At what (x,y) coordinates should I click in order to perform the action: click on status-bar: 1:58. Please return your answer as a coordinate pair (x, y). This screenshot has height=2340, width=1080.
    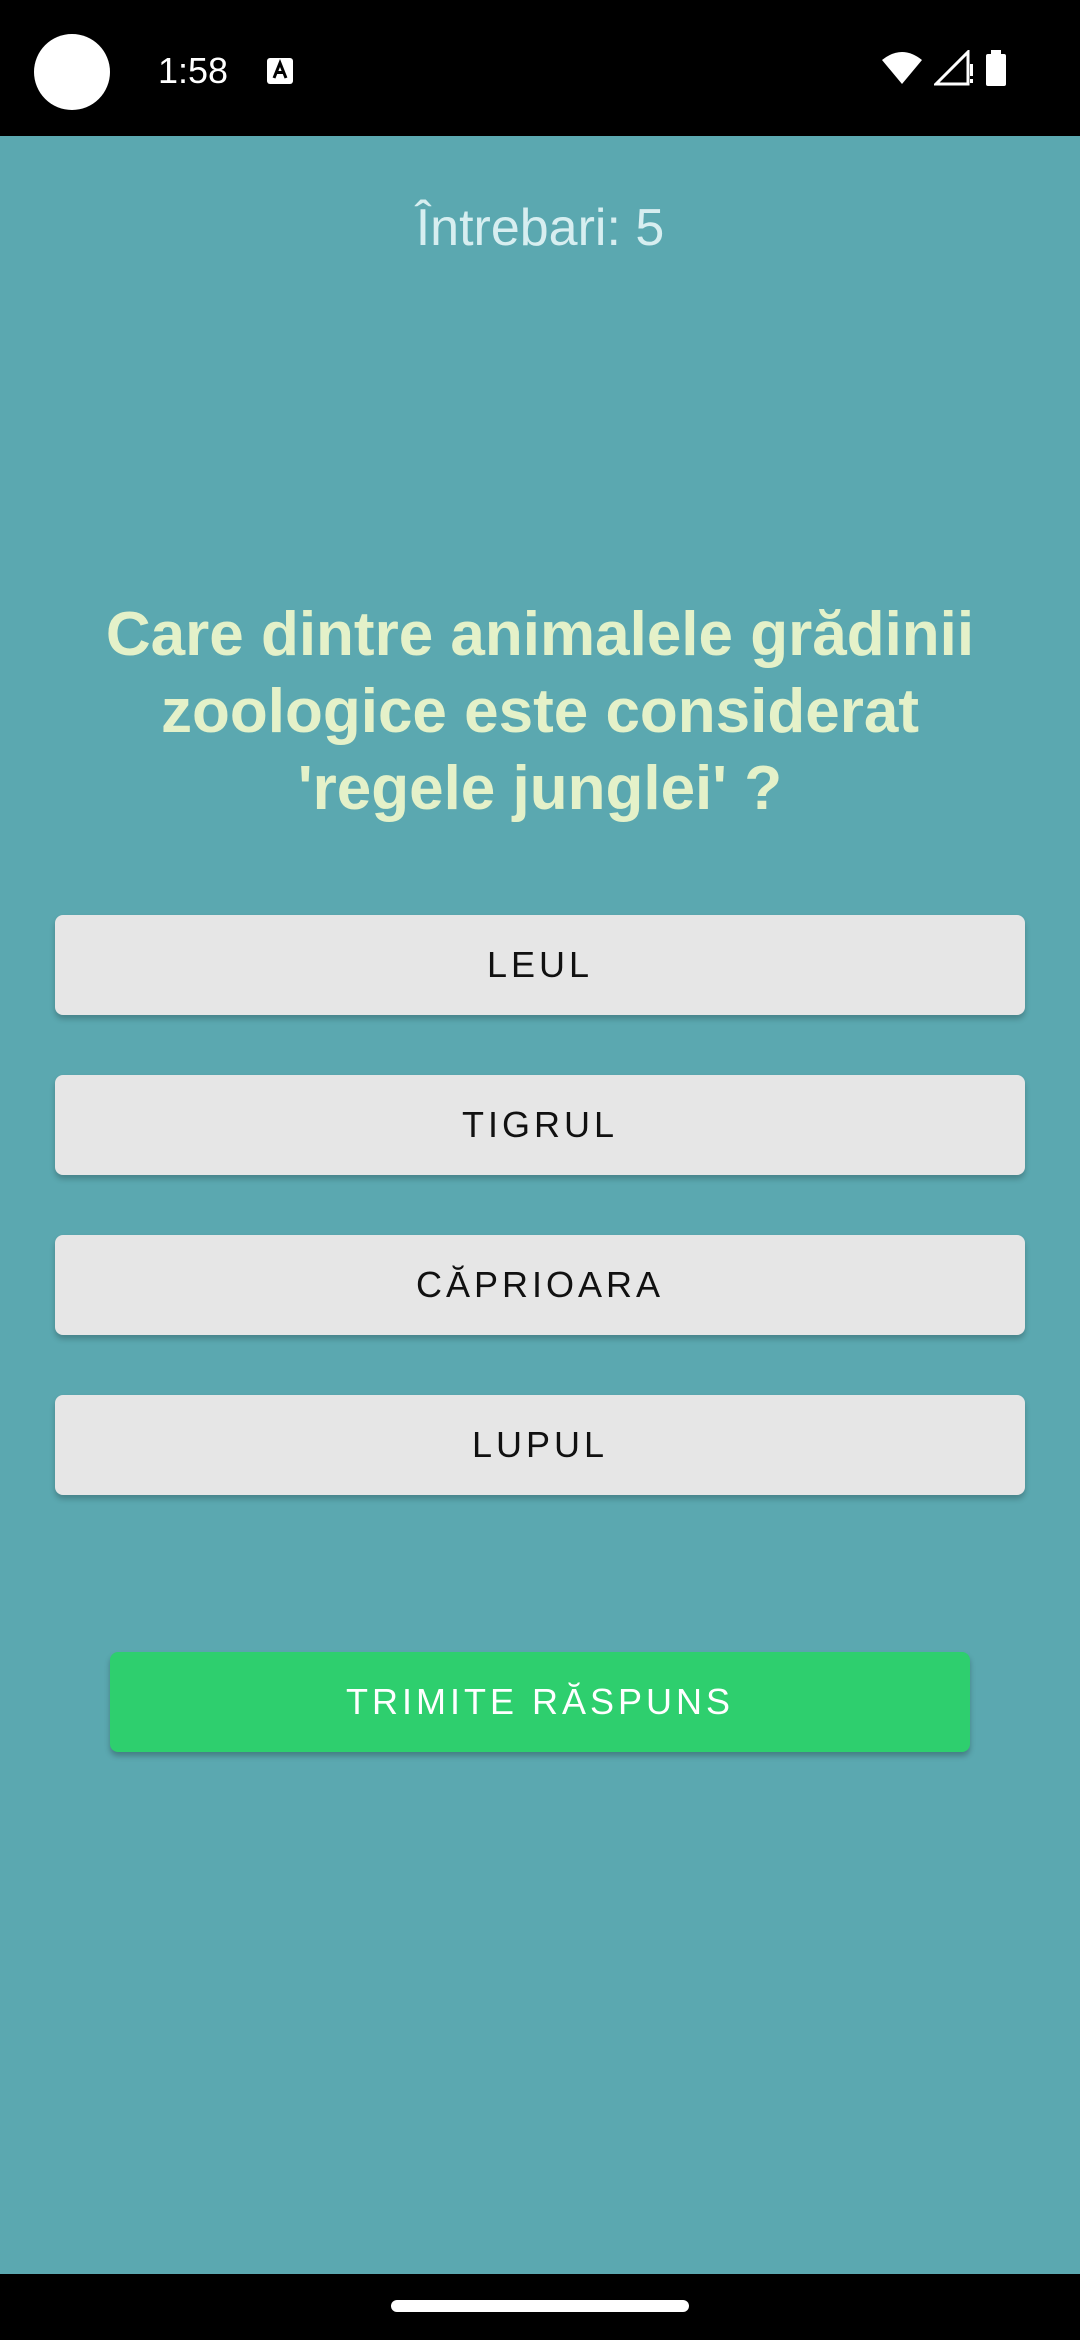
    Looking at the image, I should click on (540, 68).